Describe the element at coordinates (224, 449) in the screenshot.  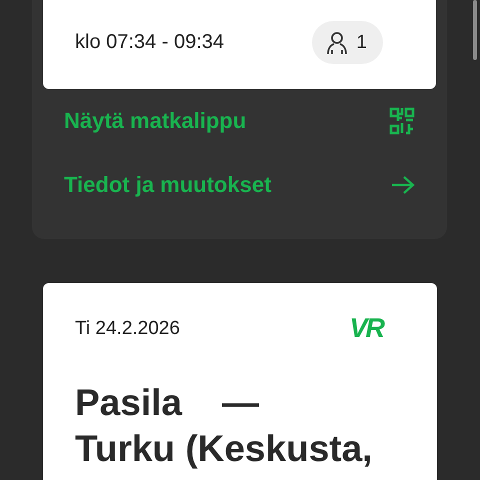
I see `destination-station: Turku (Keskusta,` at that location.